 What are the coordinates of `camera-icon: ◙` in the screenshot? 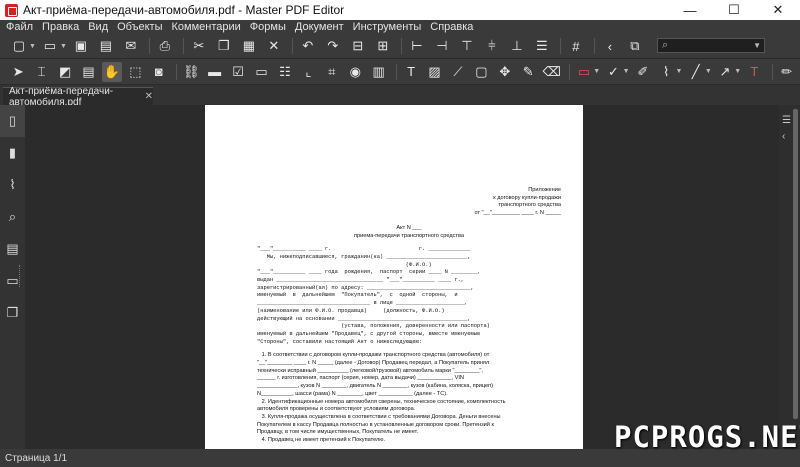 It's located at (159, 72).